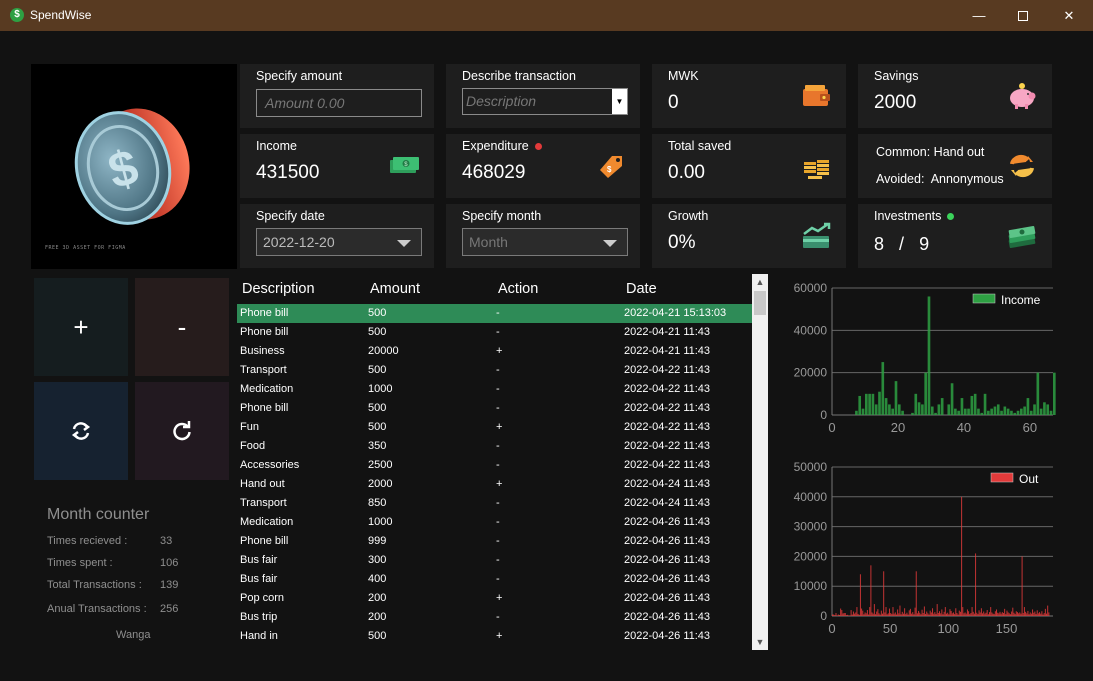 This screenshot has height=681, width=1093. Describe the element at coordinates (641, 289) in the screenshot. I see `header-date: Date` at that location.